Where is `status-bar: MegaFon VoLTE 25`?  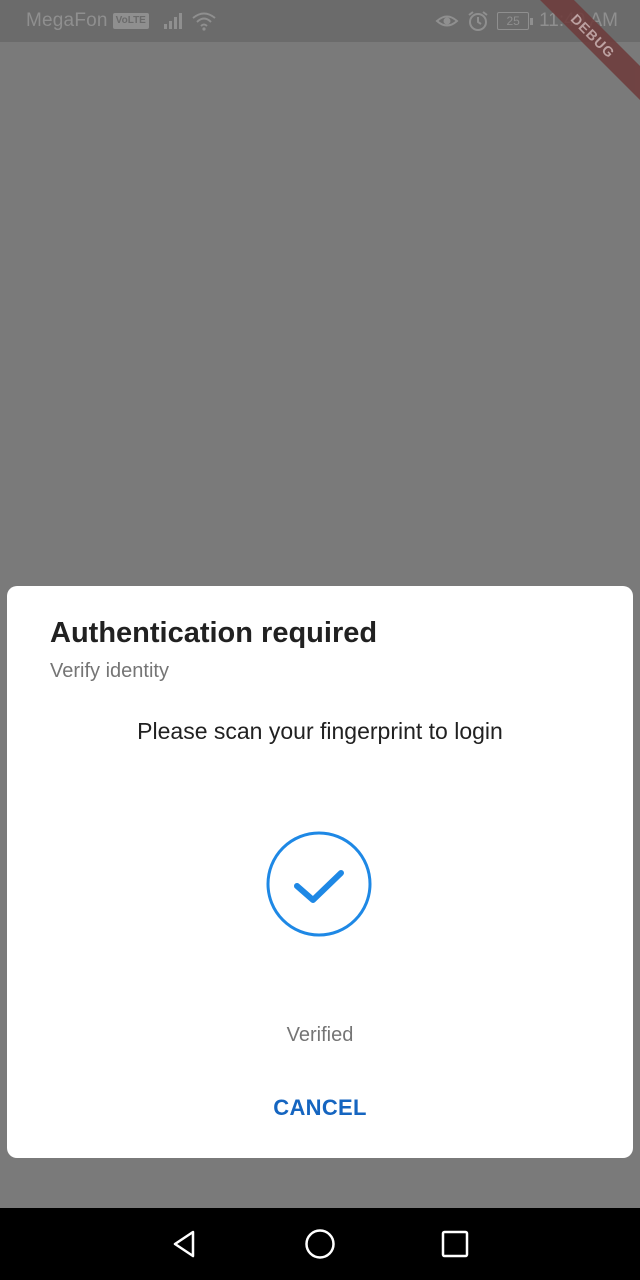 status-bar: MegaFon VoLTE 25 is located at coordinates (320, 21).